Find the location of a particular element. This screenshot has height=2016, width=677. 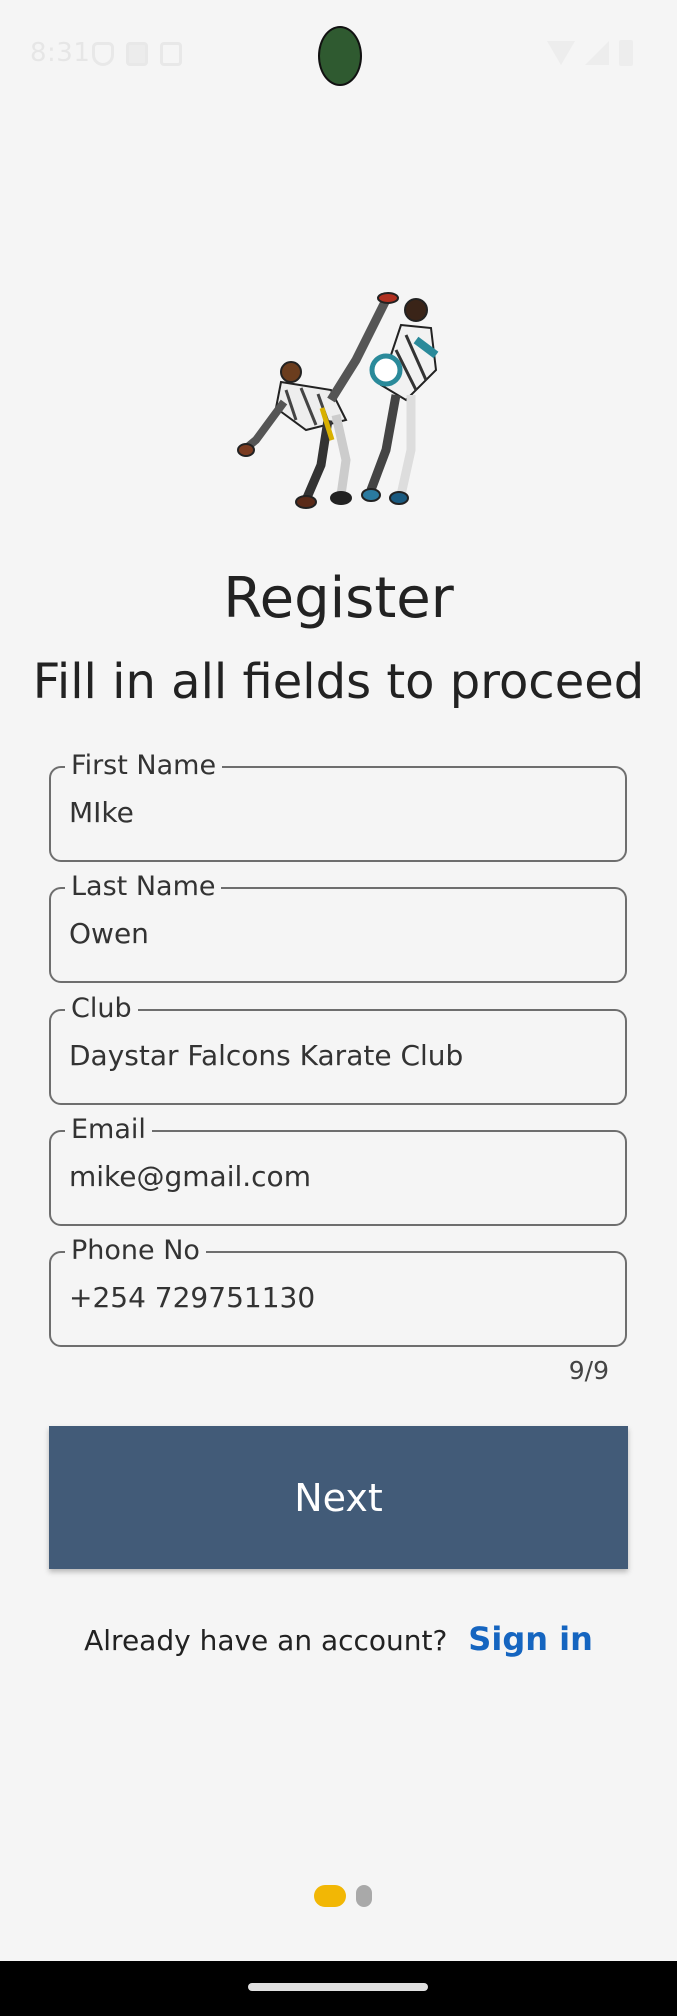

phone-field: Phone No +254 729751130 is located at coordinates (338, 1291).